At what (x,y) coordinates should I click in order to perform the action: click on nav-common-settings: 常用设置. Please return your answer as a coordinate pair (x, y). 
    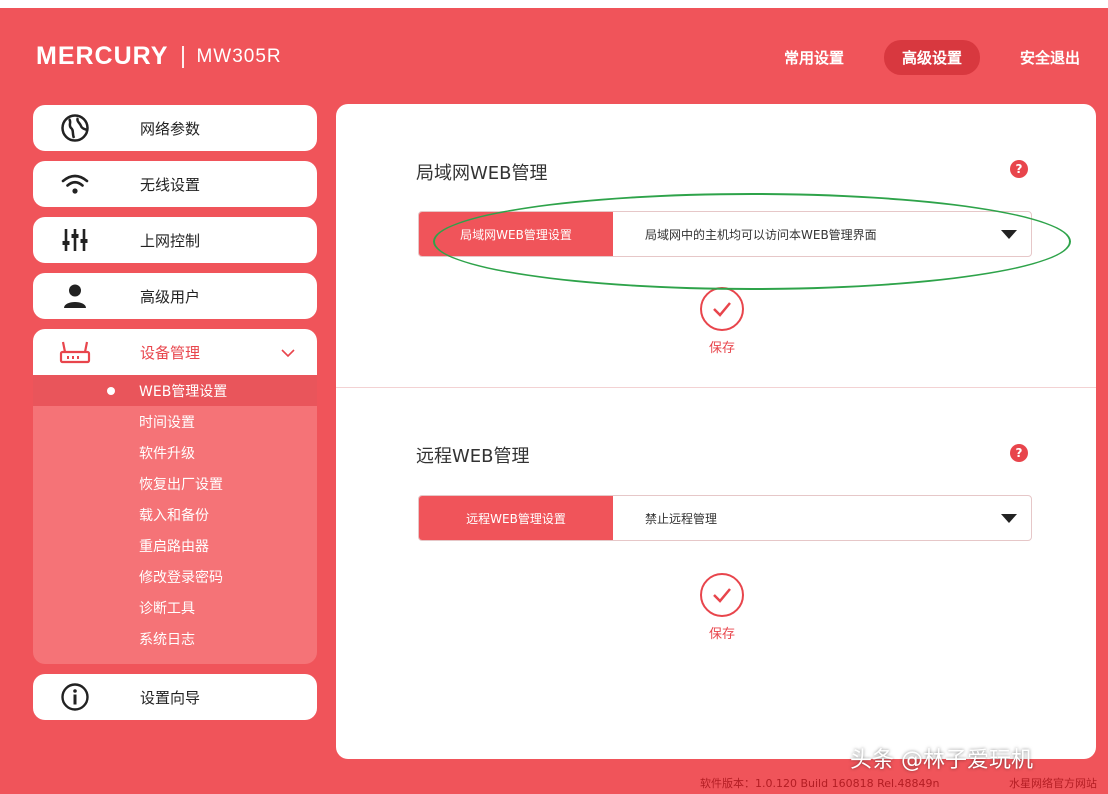
    Looking at the image, I should click on (814, 57).